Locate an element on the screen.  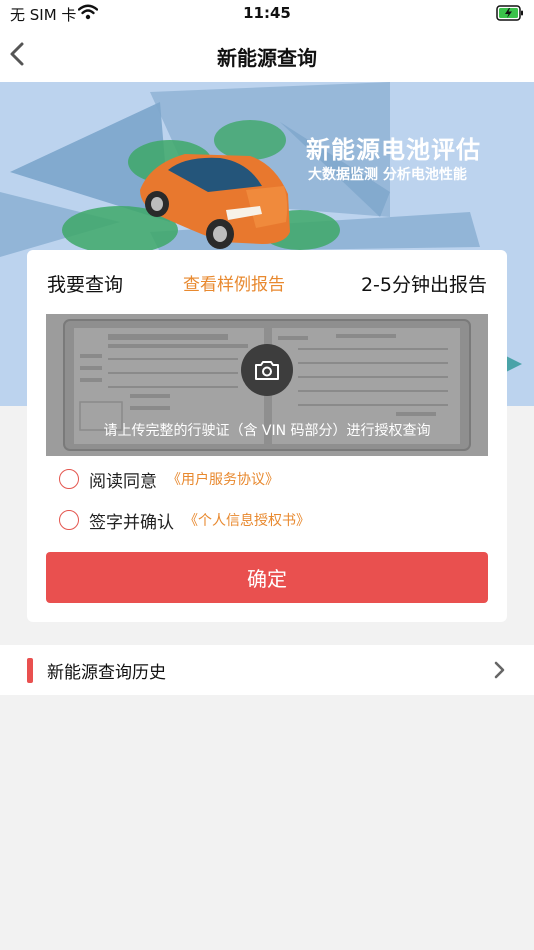
query-history-row: 新能源查询历史 is located at coordinates (267, 670).